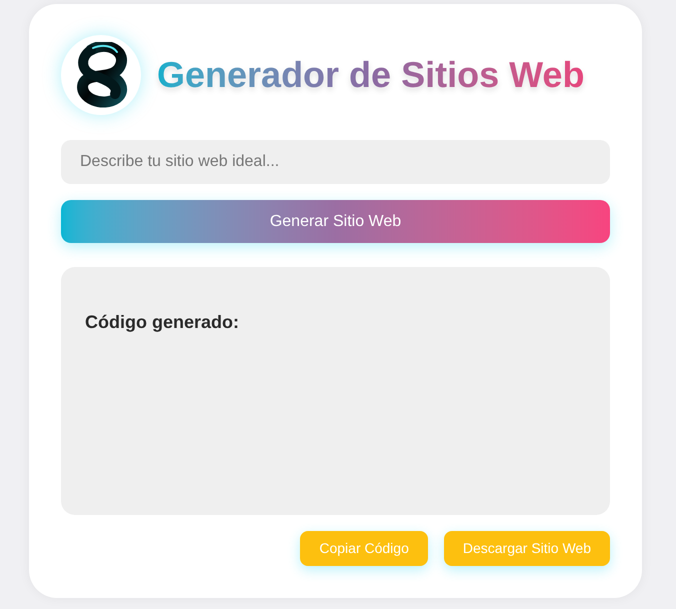  I want to click on download-site-button: Descargar Sitio Web, so click(527, 548).